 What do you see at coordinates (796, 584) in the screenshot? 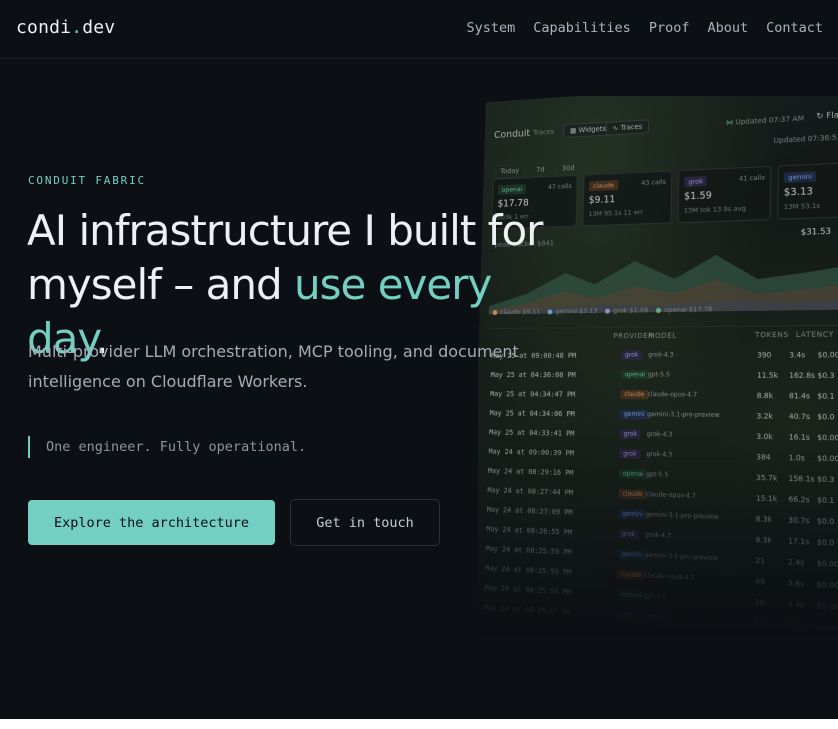
I see `trace-latency: 3.6s` at bounding box center [796, 584].